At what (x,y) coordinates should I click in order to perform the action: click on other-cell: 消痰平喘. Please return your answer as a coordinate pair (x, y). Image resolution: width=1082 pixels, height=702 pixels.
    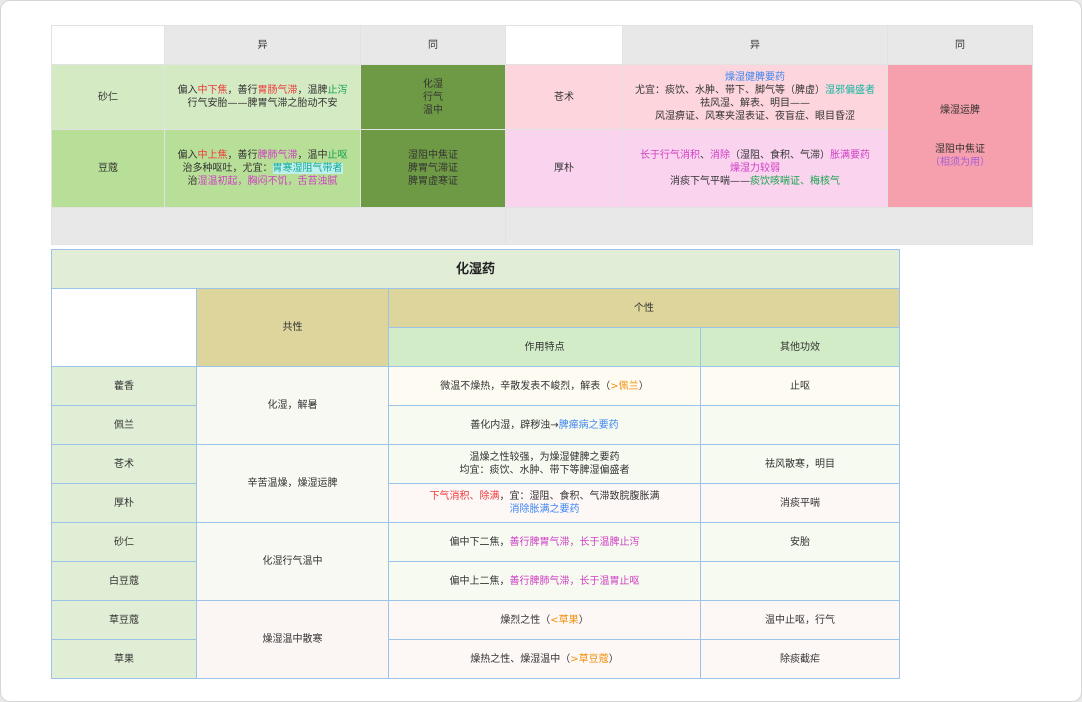
    Looking at the image, I should click on (800, 503).